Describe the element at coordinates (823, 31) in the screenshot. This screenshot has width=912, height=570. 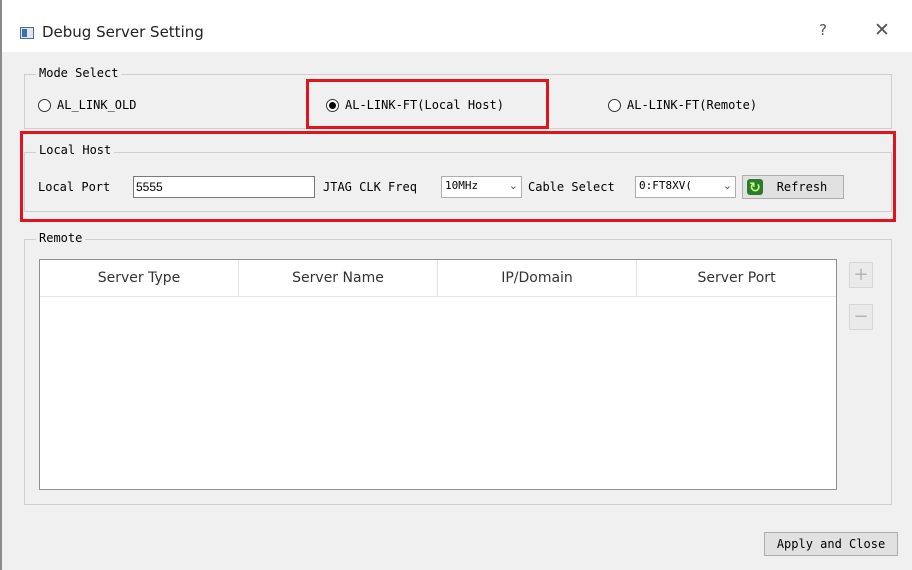
I see `help-button: ?` at that location.